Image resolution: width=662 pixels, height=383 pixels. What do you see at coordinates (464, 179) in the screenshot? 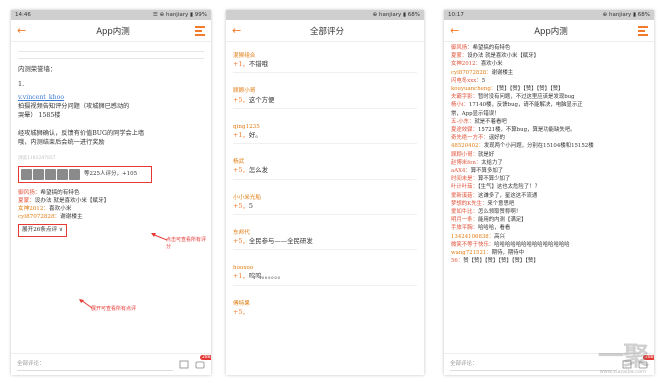
I see `comment-user: 时间未是：` at bounding box center [464, 179].